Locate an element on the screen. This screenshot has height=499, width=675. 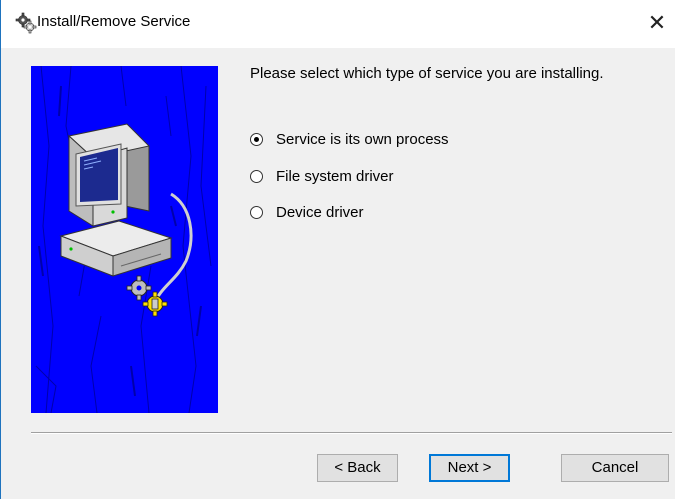
back-button: < Back is located at coordinates (357, 468).